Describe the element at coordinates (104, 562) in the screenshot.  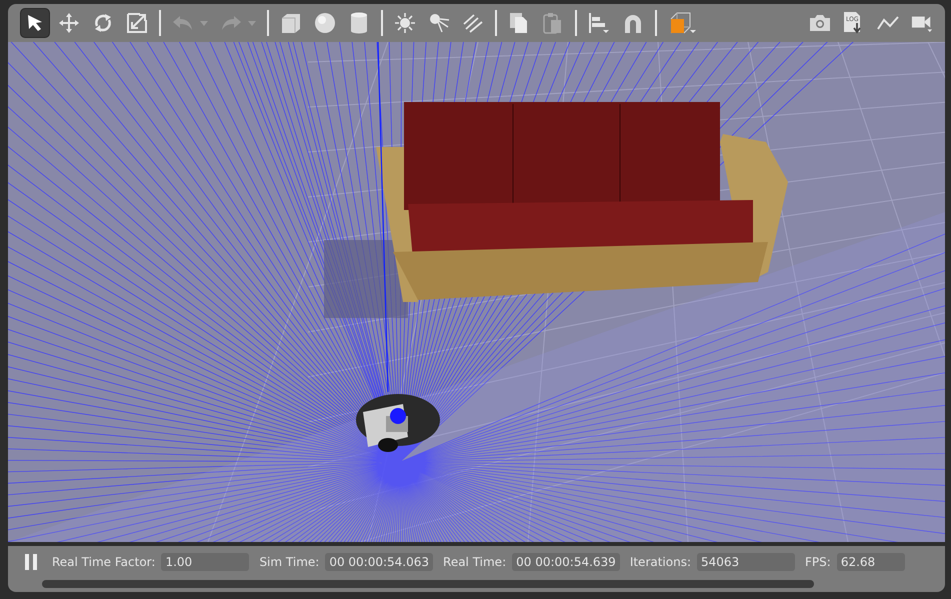
I see `status-label: Real Time Factor:` at that location.